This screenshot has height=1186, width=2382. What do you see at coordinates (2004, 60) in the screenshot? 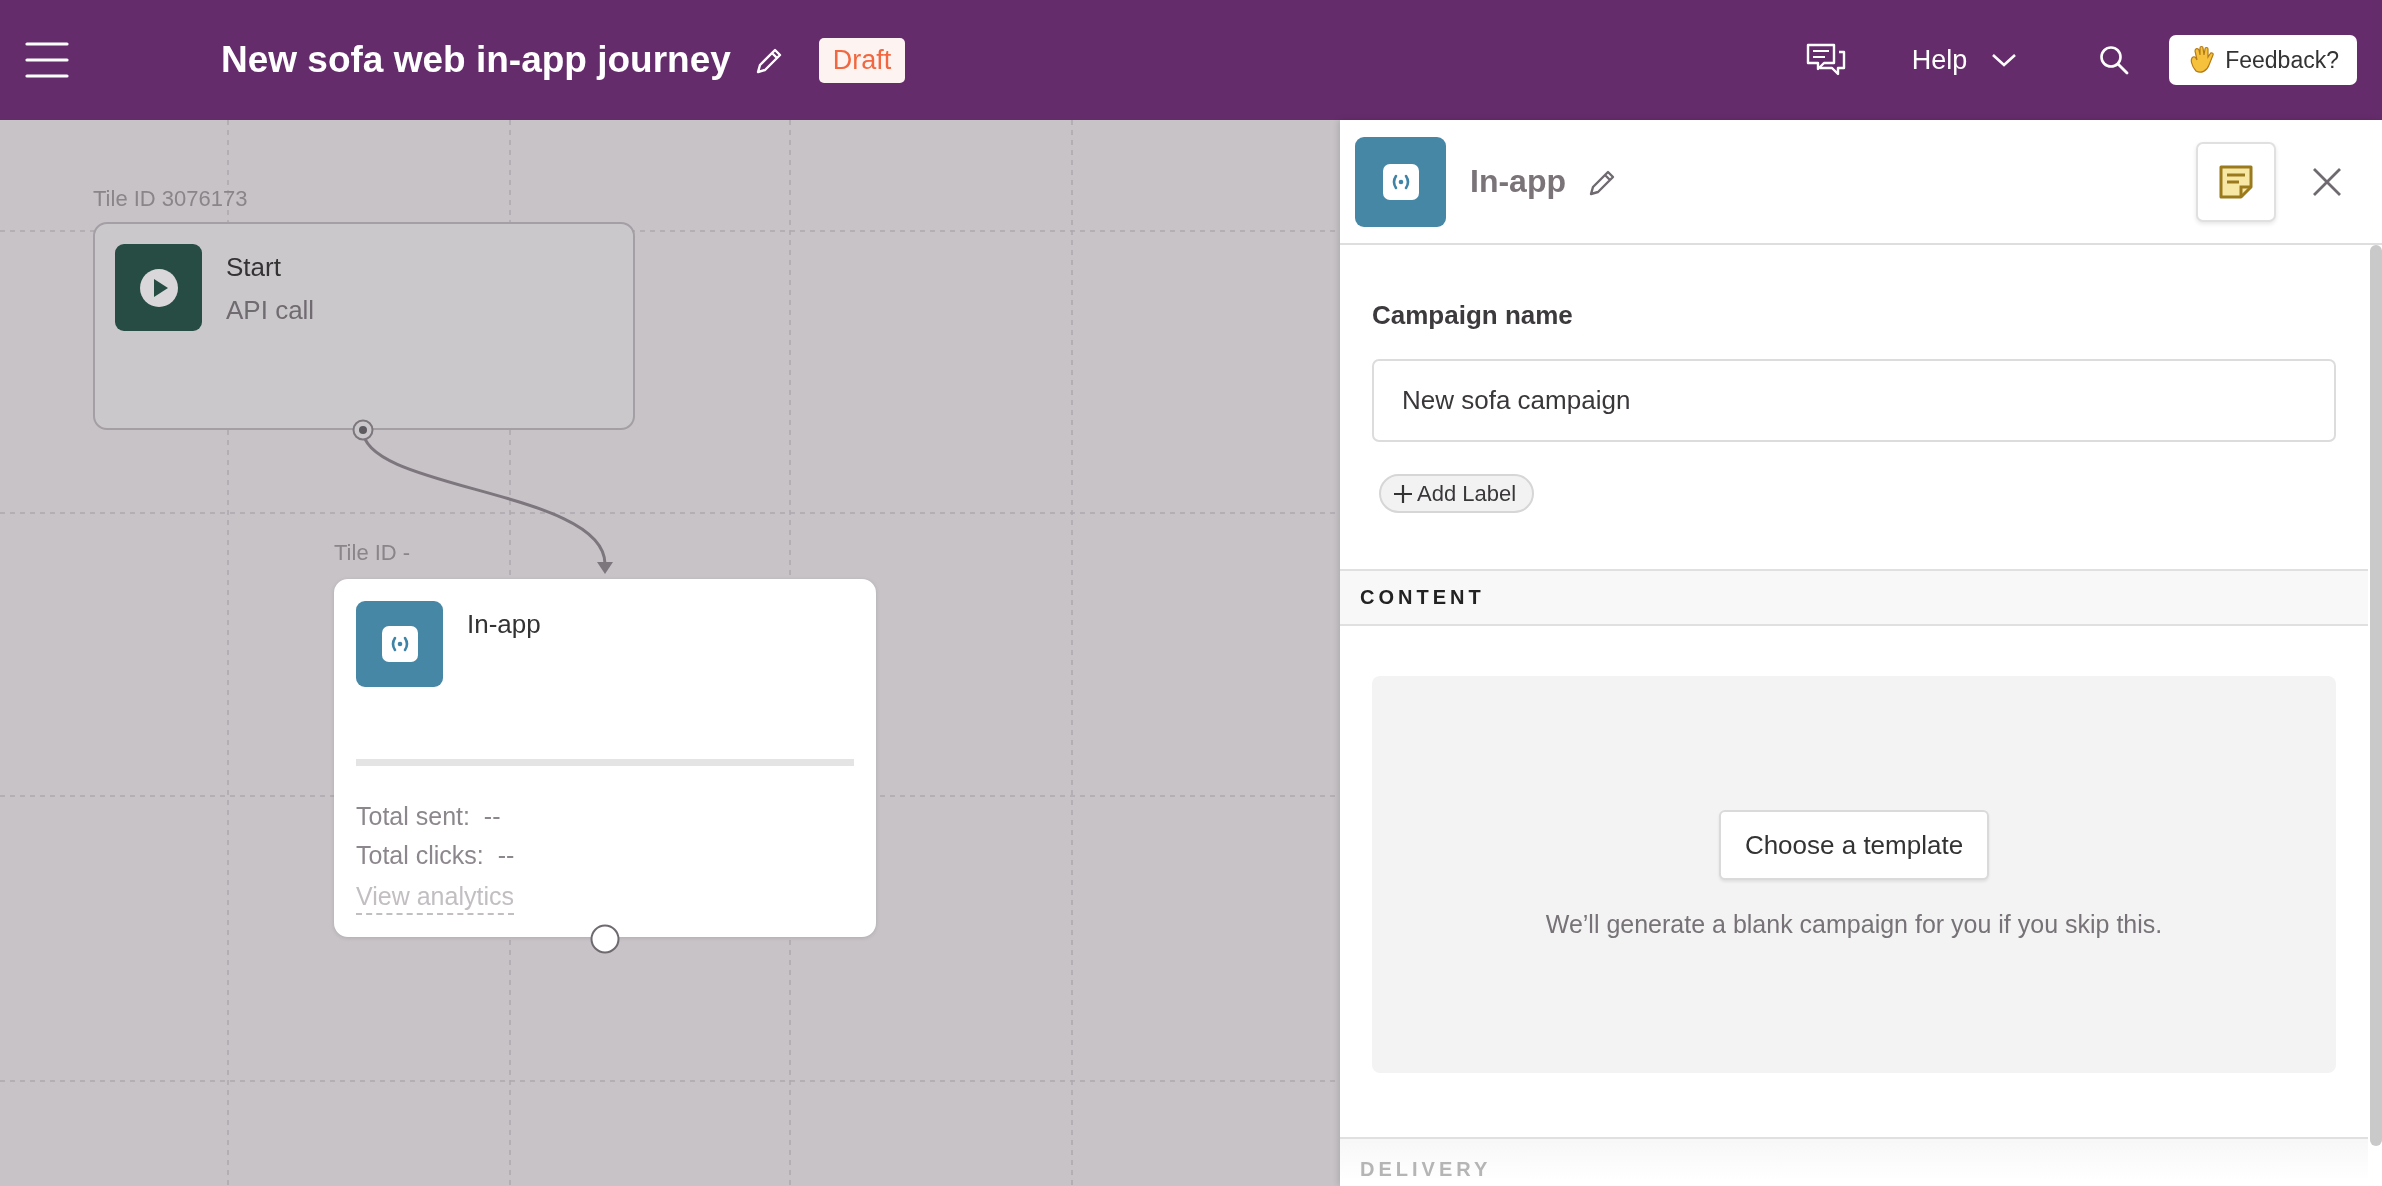
I see `chevron-down-icon` at bounding box center [2004, 60].